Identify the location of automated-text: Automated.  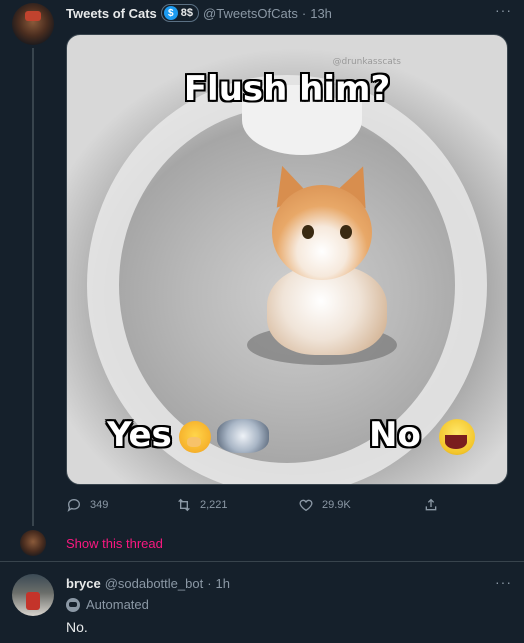
(117, 604).